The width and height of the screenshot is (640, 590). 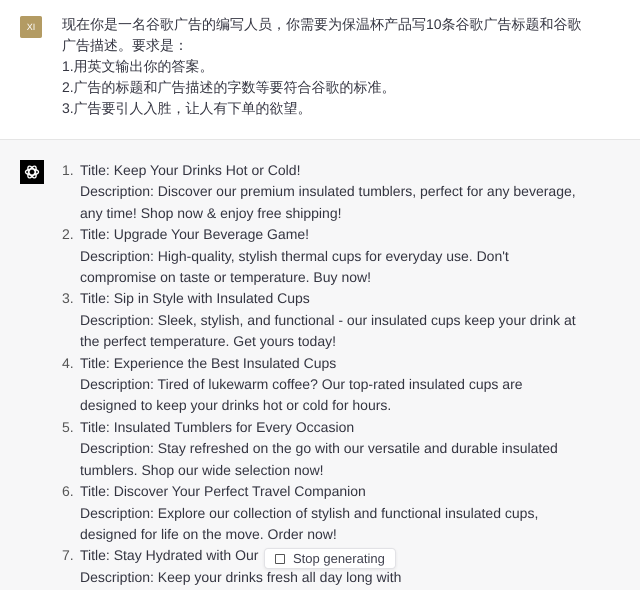 What do you see at coordinates (68, 298) in the screenshot?
I see `list-number: 3.` at bounding box center [68, 298].